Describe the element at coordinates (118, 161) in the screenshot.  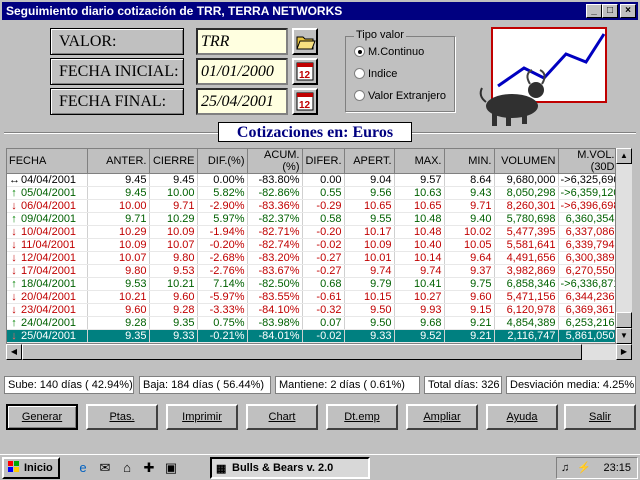
I see `column-header: ANTER.` at that location.